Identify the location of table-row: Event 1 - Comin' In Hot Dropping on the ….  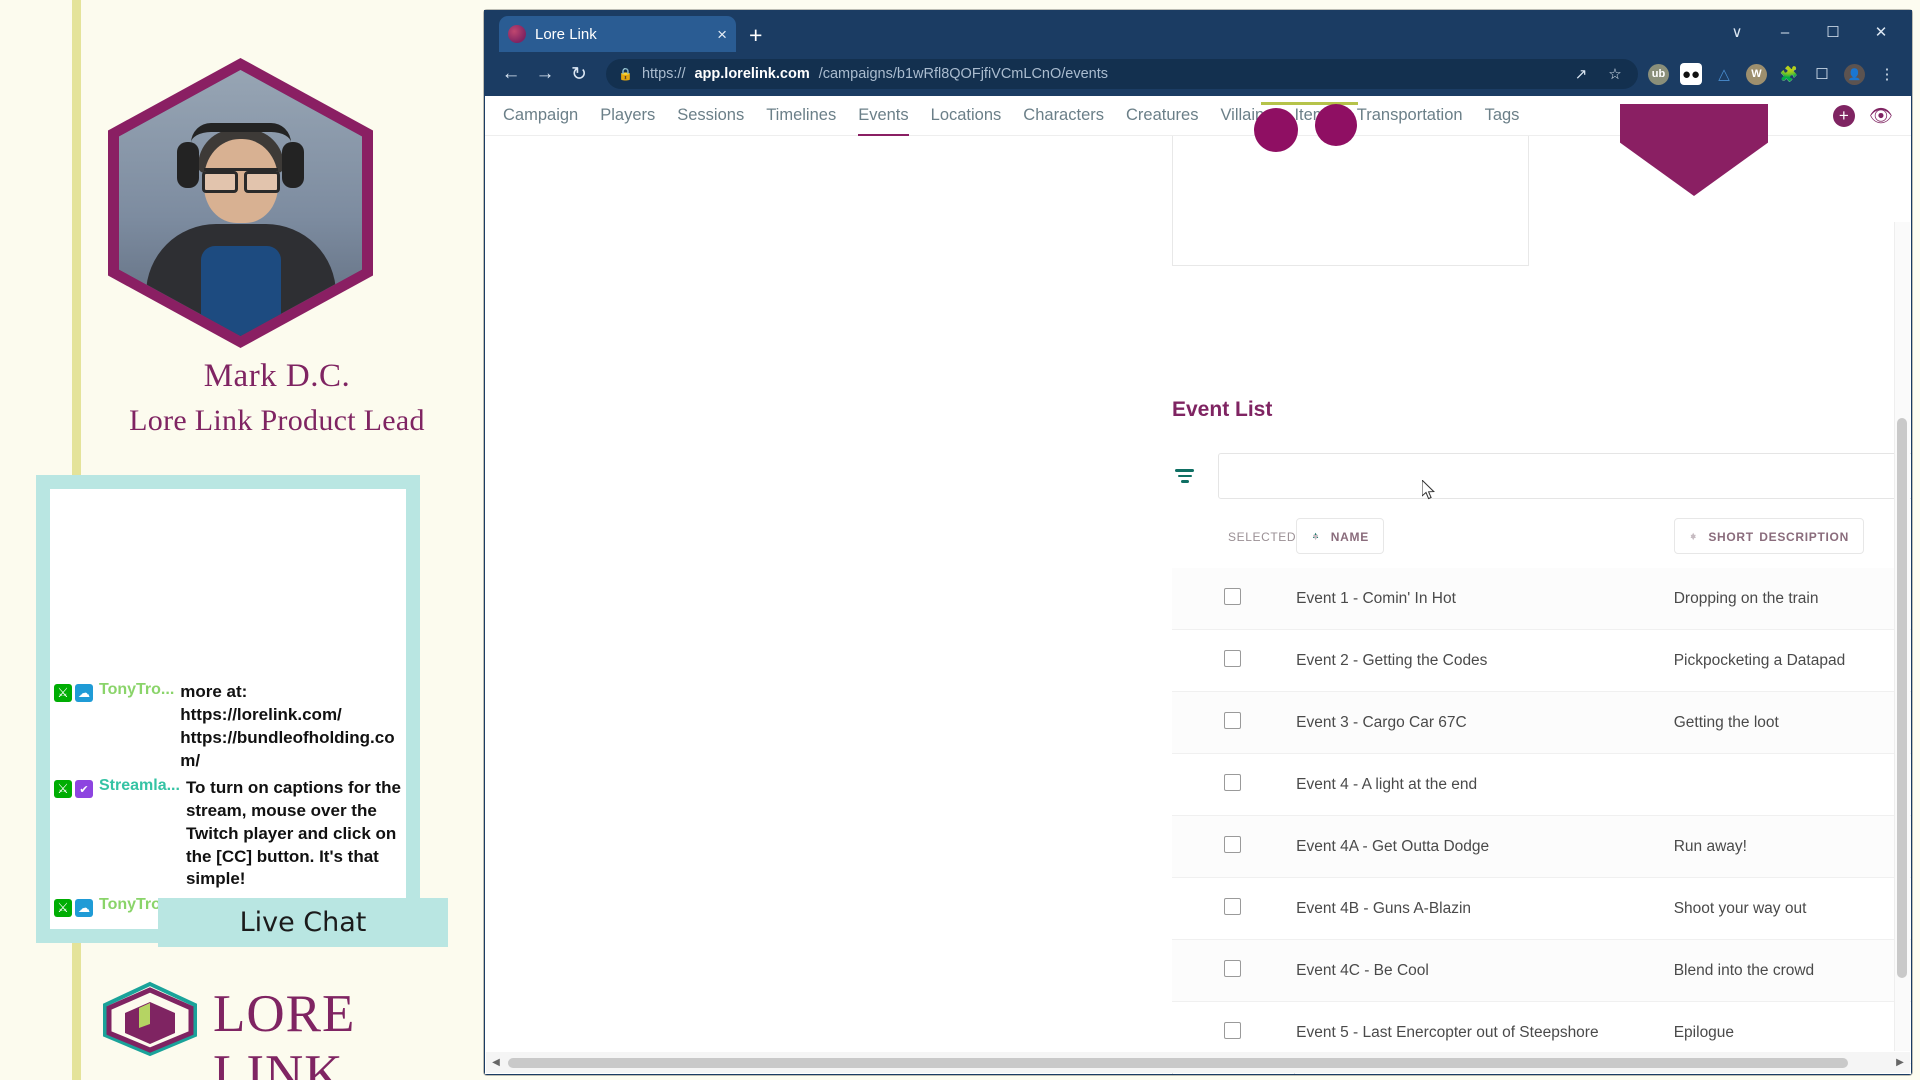
(1541, 599).